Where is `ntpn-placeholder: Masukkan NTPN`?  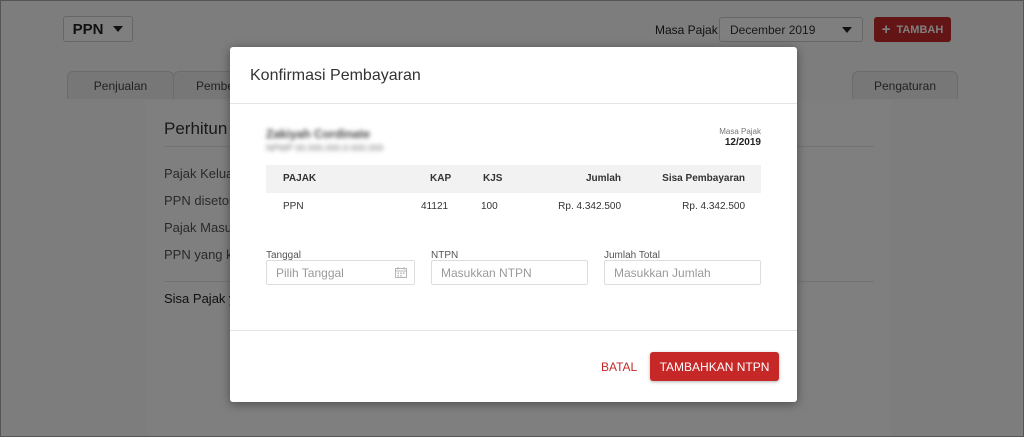 ntpn-placeholder: Masukkan NTPN is located at coordinates (486, 272).